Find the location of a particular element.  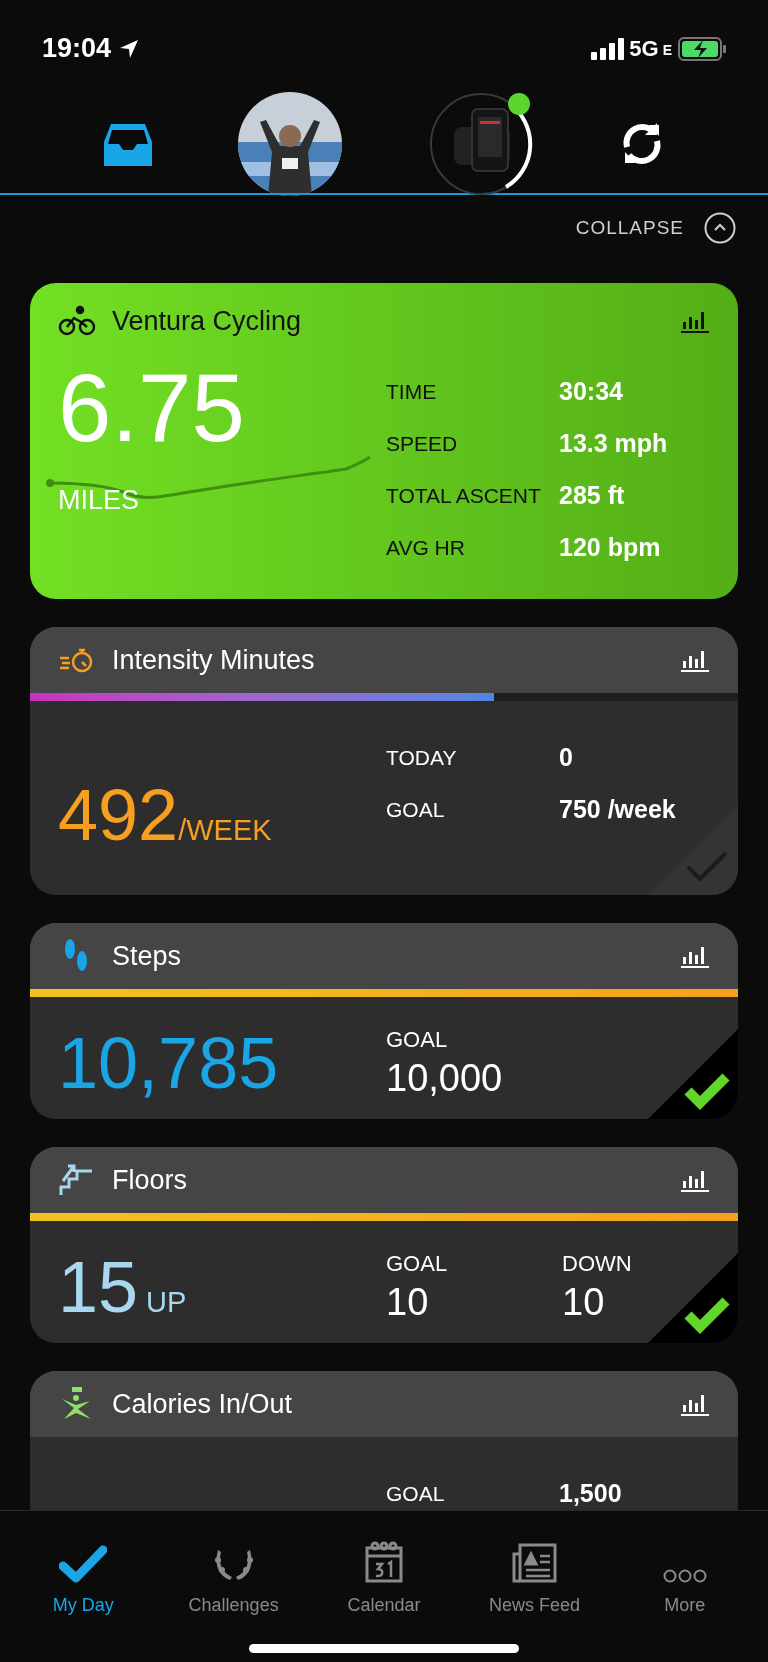

collapse-button: COLLAPSE is located at coordinates (629, 228).